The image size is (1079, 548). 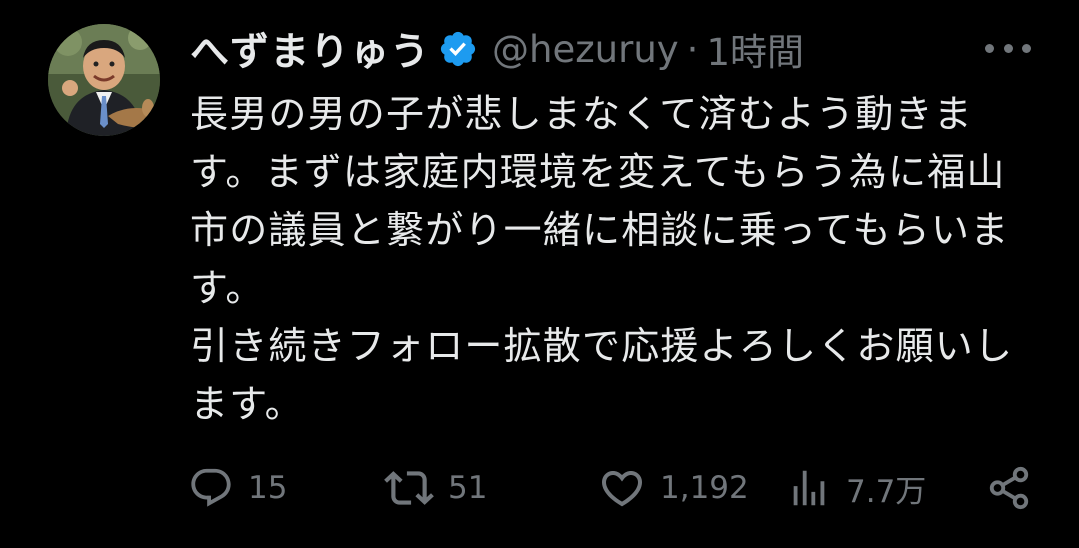 What do you see at coordinates (458, 49) in the screenshot?
I see `verified-badge-icon` at bounding box center [458, 49].